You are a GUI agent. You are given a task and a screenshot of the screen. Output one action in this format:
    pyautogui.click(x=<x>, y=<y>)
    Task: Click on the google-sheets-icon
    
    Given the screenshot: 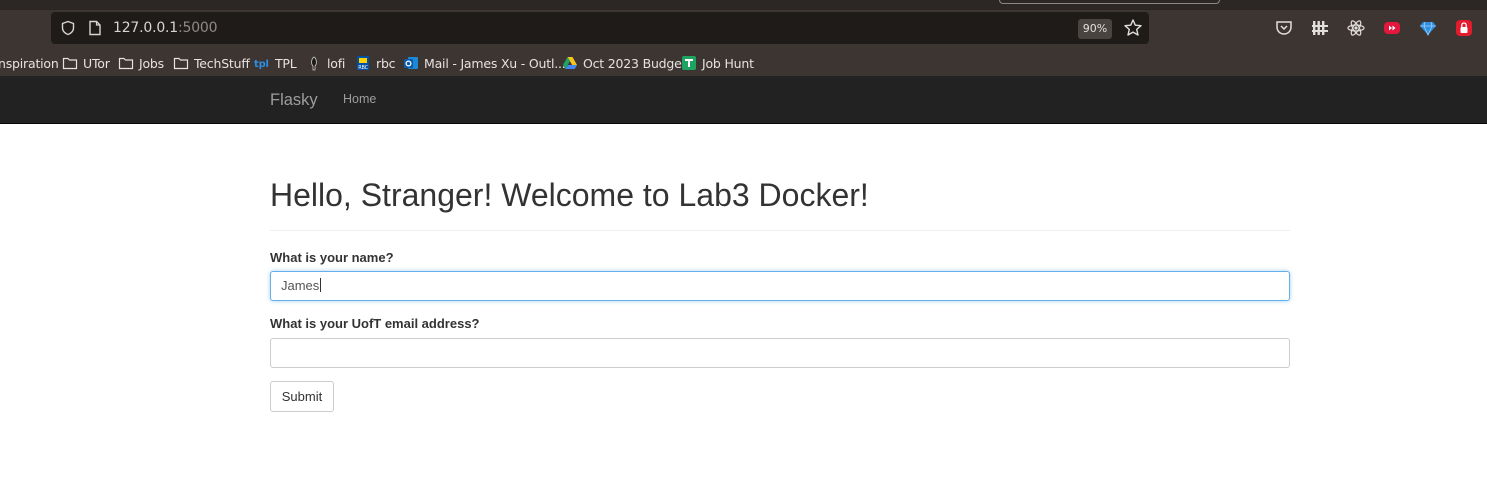 What is the action you would take?
    pyautogui.click(x=689, y=63)
    